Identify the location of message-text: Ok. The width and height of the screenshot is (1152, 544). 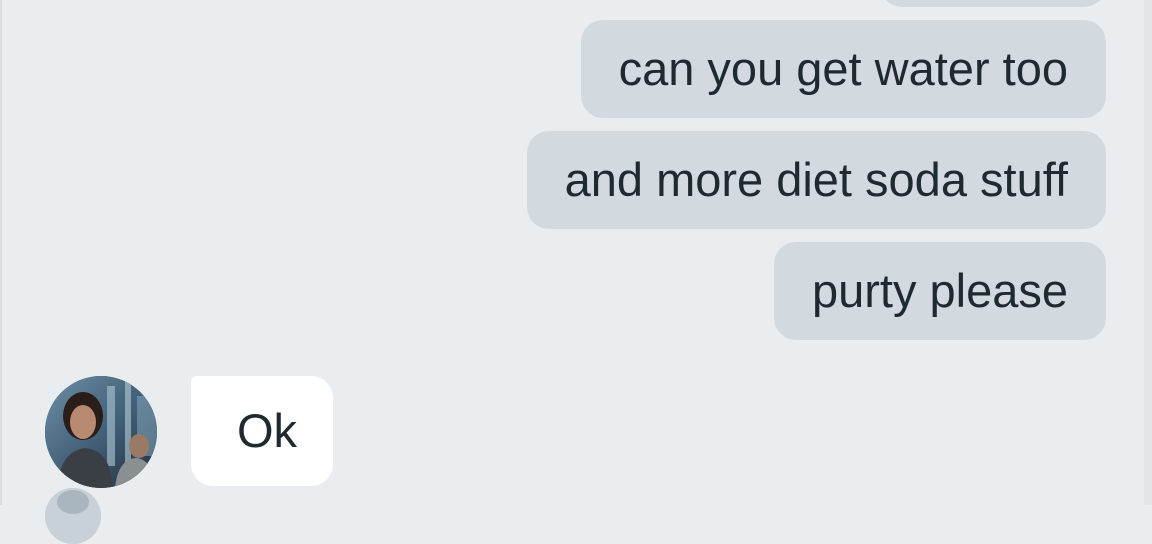
(267, 430).